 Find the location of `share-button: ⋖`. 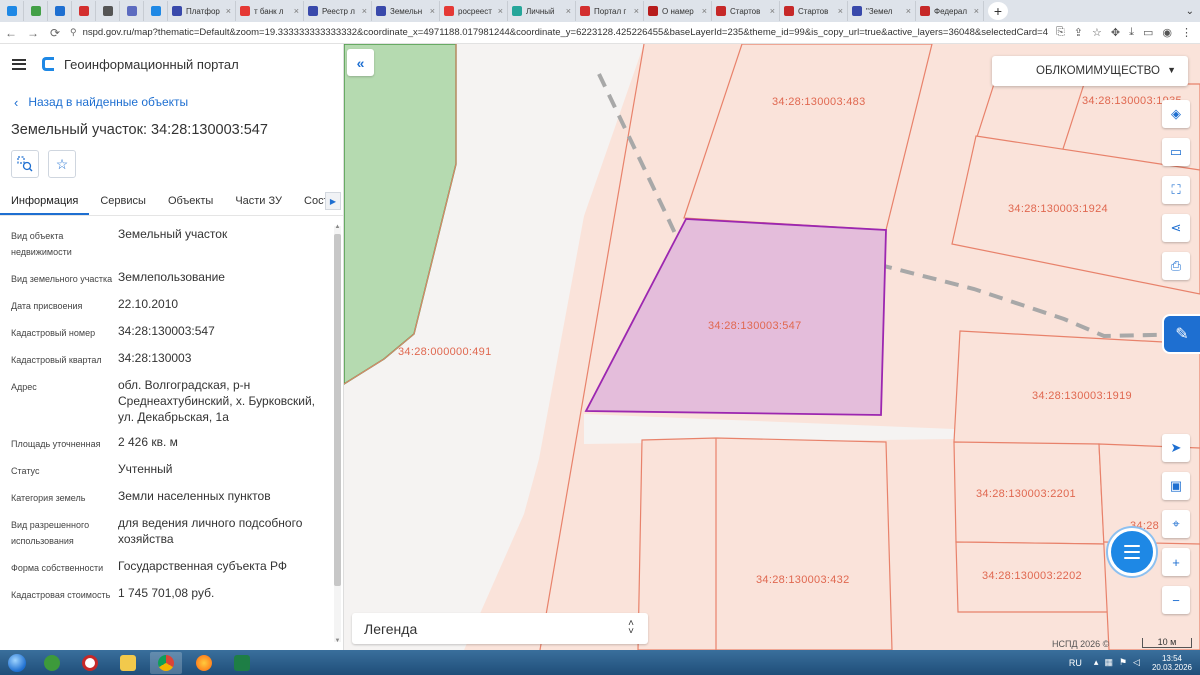

share-button: ⋖ is located at coordinates (1176, 228).